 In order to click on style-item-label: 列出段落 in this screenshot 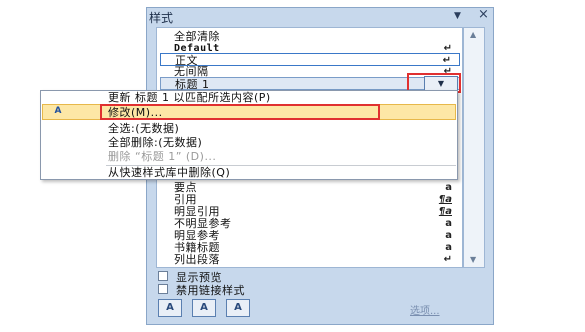, I will do `click(197, 259)`.